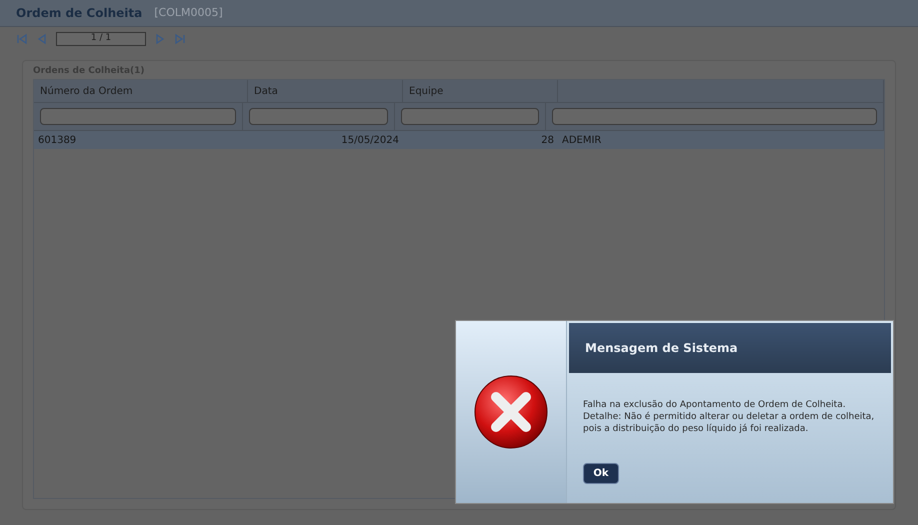 Image resolution: width=918 pixels, height=525 pixels. Describe the element at coordinates (42, 39) in the screenshot. I see `previous-page-icon` at that location.